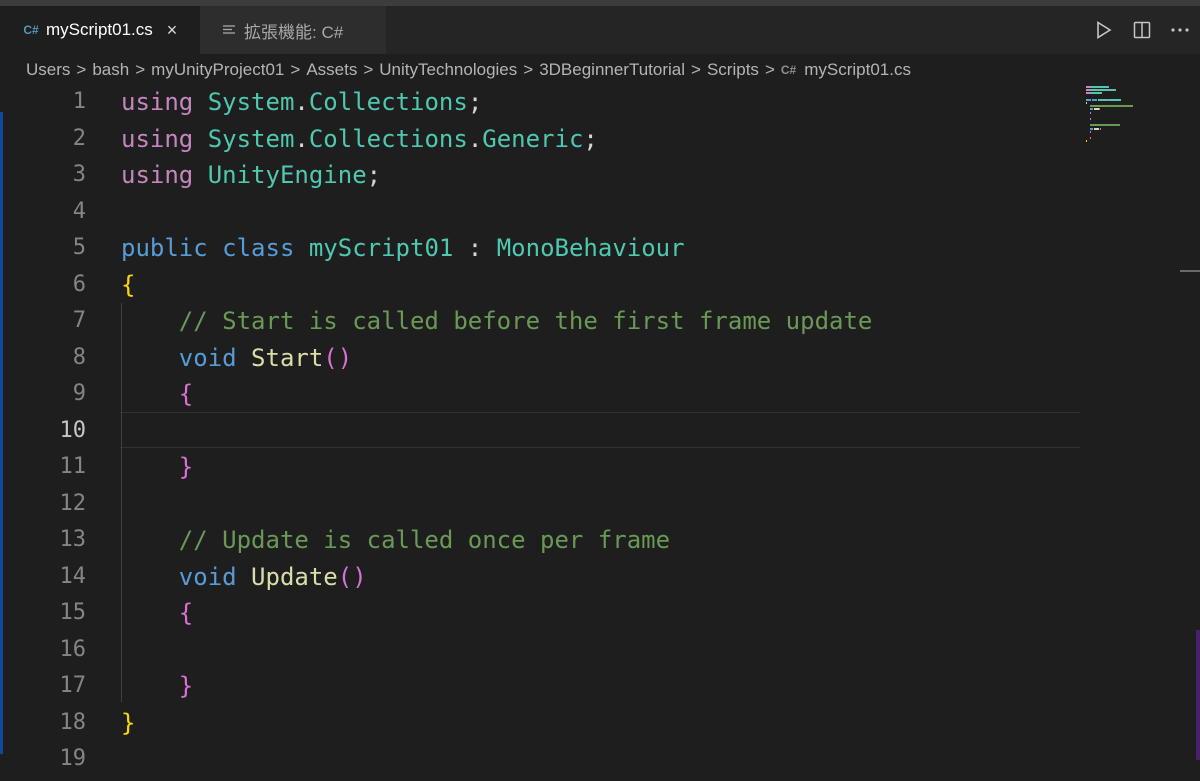  I want to click on line-number: 19, so click(73, 758).